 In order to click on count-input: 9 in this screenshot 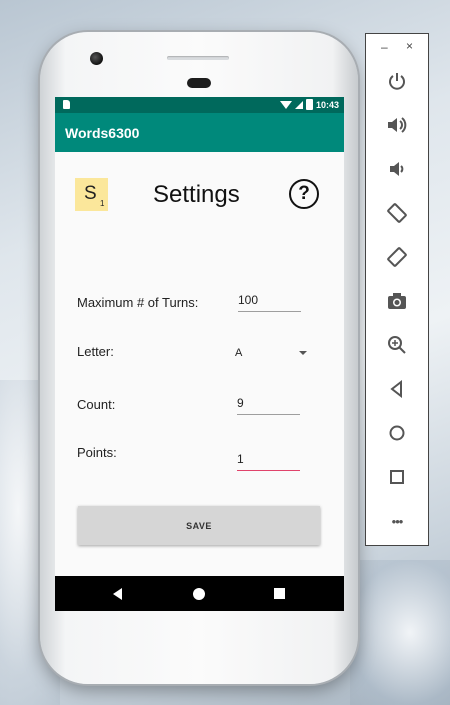, I will do `click(268, 405)`.